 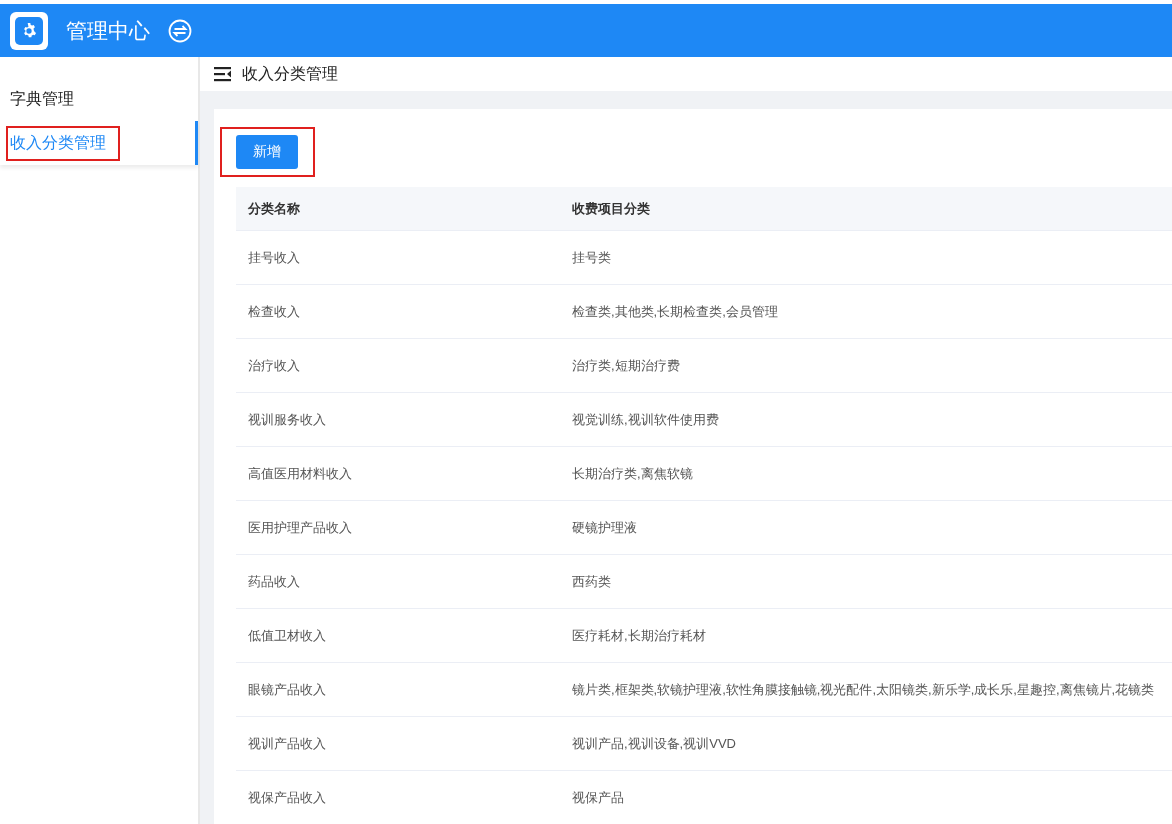 What do you see at coordinates (398, 257) in the screenshot?
I see `table-cell: 挂号收入` at bounding box center [398, 257].